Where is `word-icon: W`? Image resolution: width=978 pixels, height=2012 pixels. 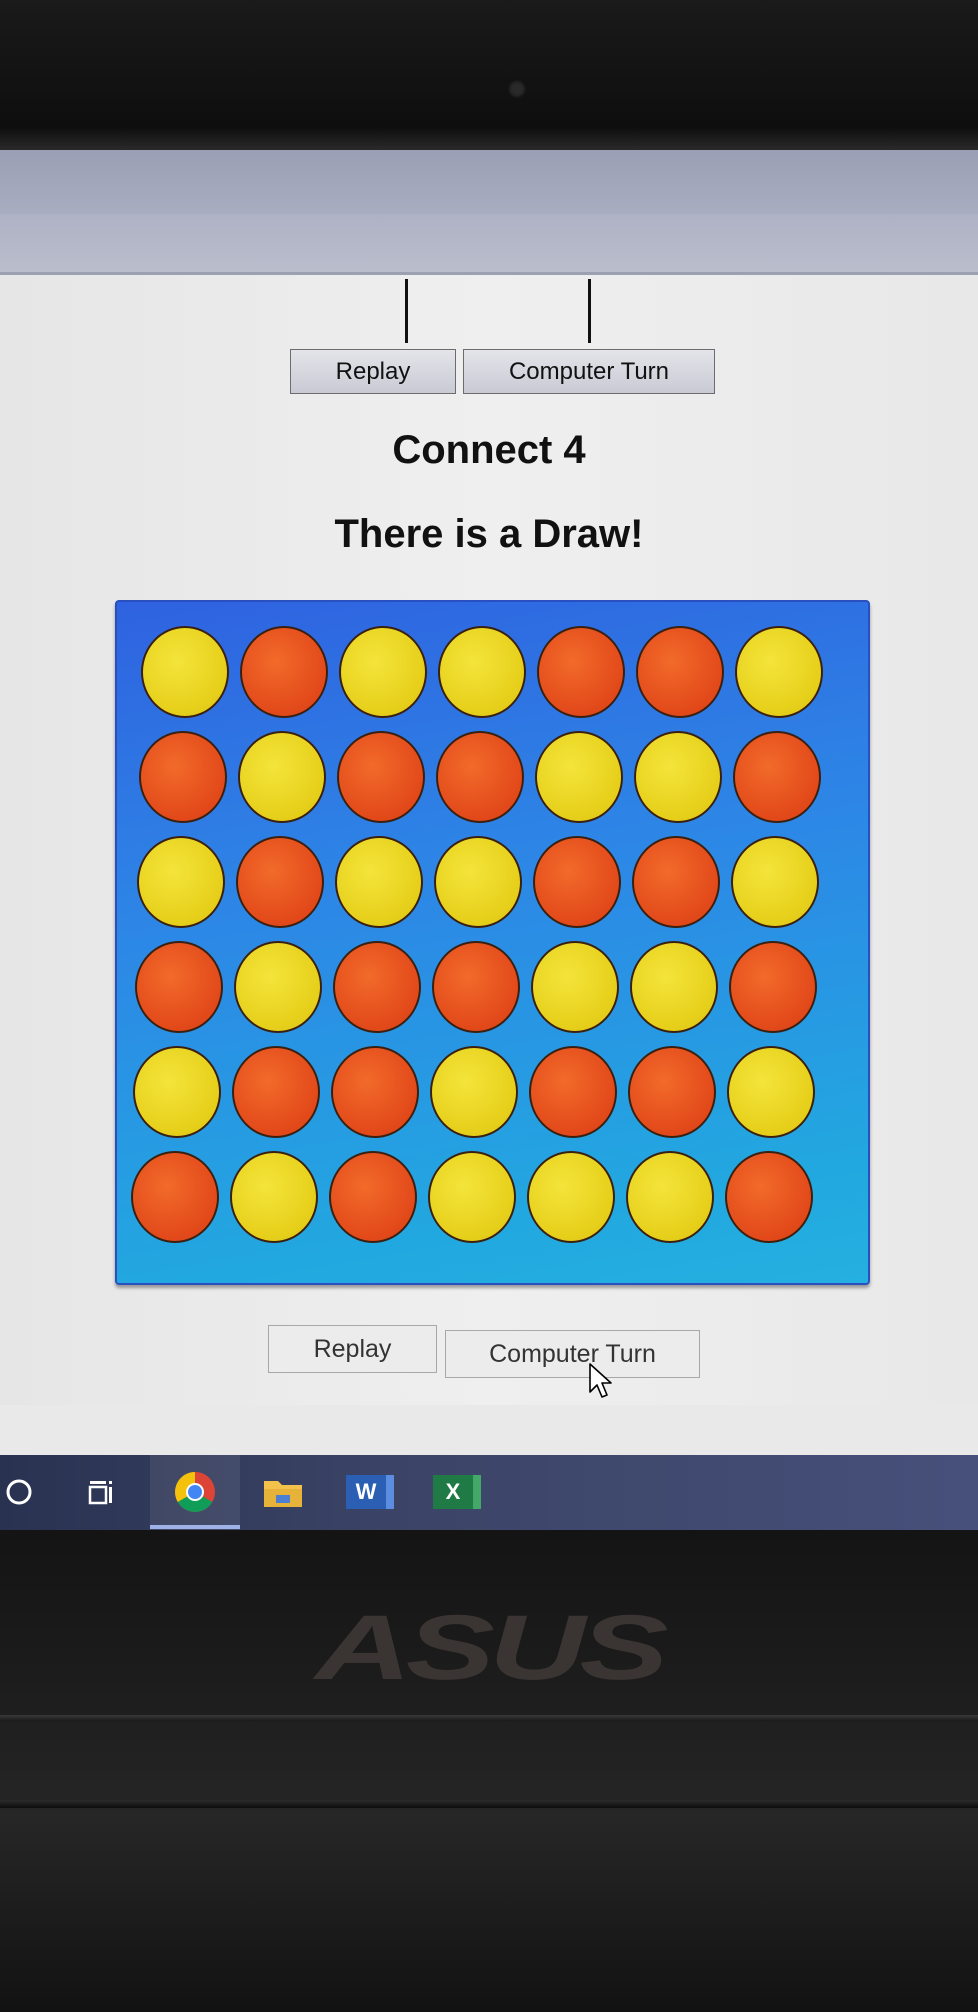
word-icon: W is located at coordinates (370, 1492).